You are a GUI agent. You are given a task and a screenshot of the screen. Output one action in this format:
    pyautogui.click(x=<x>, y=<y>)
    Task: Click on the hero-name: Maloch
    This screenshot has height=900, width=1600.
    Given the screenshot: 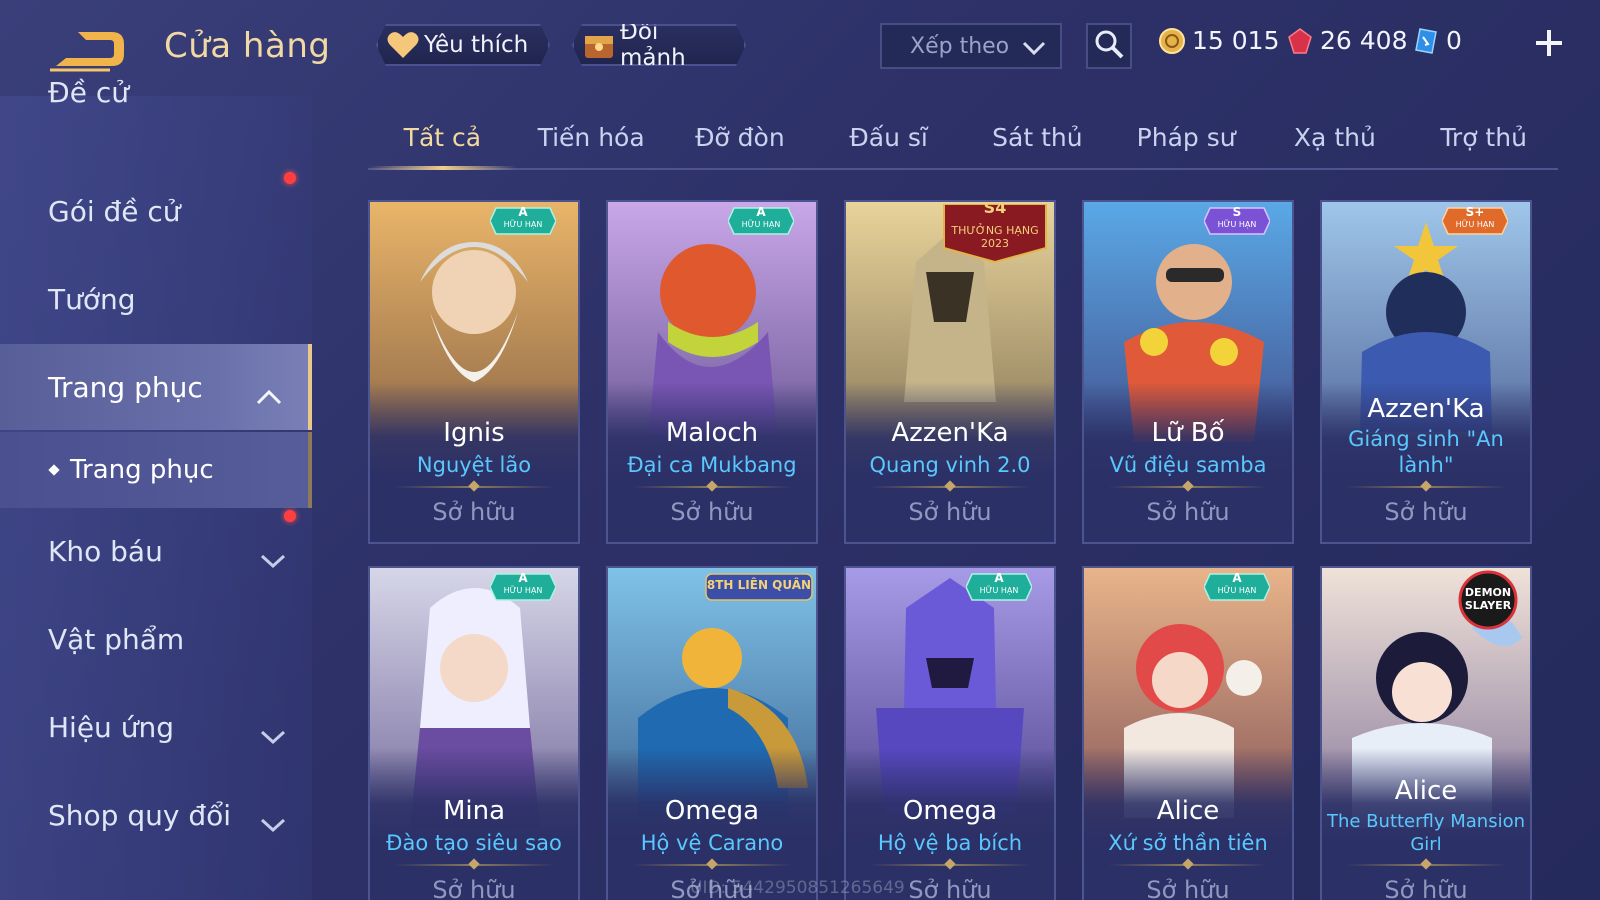 What is the action you would take?
    pyautogui.click(x=712, y=433)
    